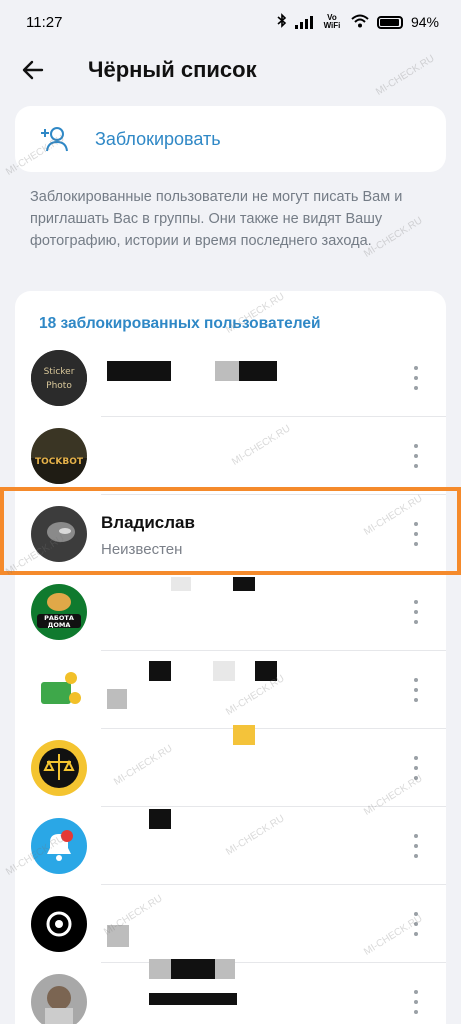 This screenshot has width=461, height=1024. What do you see at coordinates (59, 612) in the screenshot?
I see `avatar: РАБОТА ДОМА` at bounding box center [59, 612].